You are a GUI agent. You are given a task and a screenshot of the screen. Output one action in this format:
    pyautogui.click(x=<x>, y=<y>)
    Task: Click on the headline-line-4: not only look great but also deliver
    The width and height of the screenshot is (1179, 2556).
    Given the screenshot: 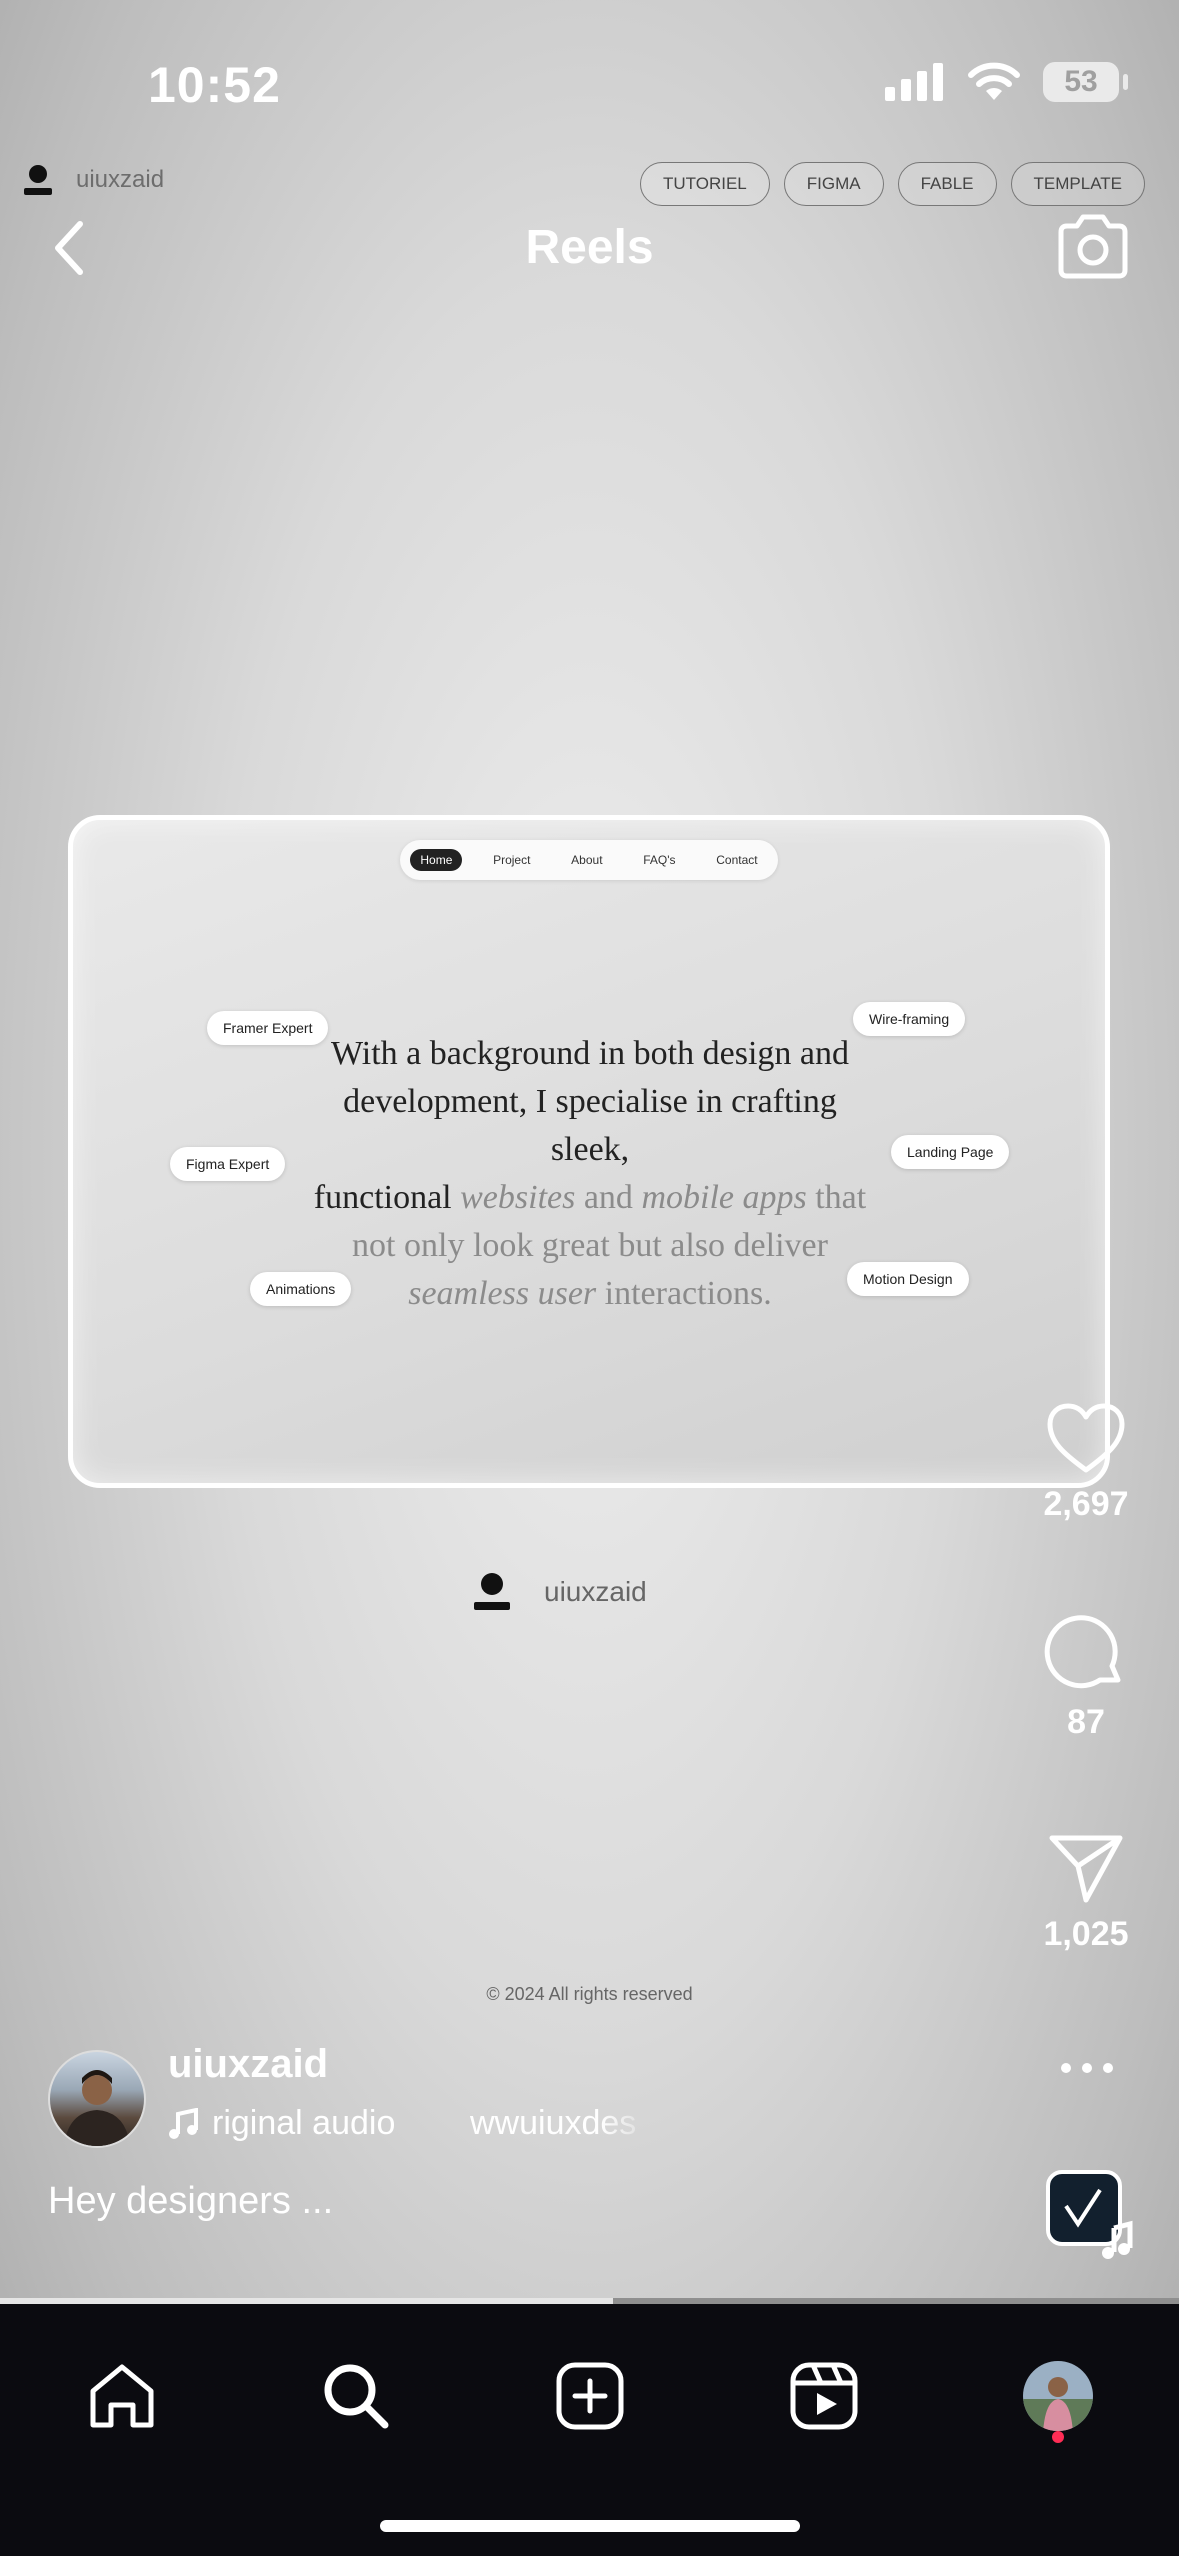 What is the action you would take?
    pyautogui.click(x=590, y=1245)
    